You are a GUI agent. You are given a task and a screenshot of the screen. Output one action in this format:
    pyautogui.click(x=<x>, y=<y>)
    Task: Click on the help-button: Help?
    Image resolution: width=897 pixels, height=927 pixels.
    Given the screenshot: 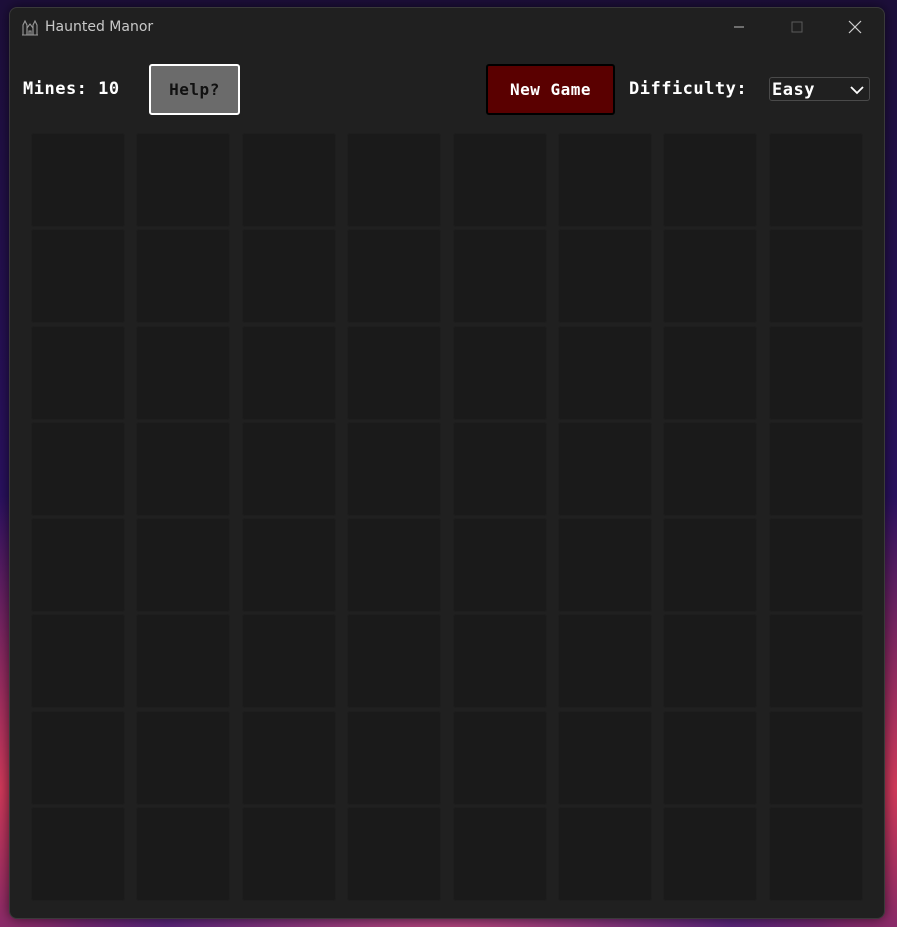 What is the action you would take?
    pyautogui.click(x=194, y=89)
    